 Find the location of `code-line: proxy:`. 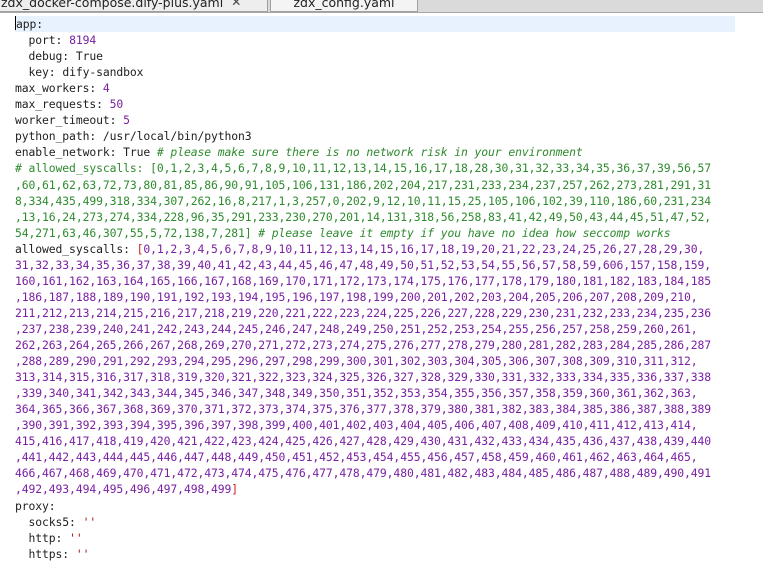

code-line: proxy: is located at coordinates (35, 506).